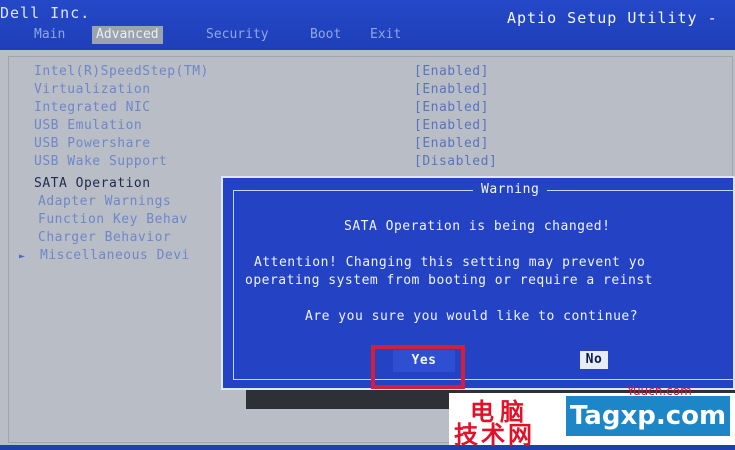 This screenshot has width=735, height=450. Describe the element at coordinates (237, 35) in the screenshot. I see `tab-security: Security` at that location.